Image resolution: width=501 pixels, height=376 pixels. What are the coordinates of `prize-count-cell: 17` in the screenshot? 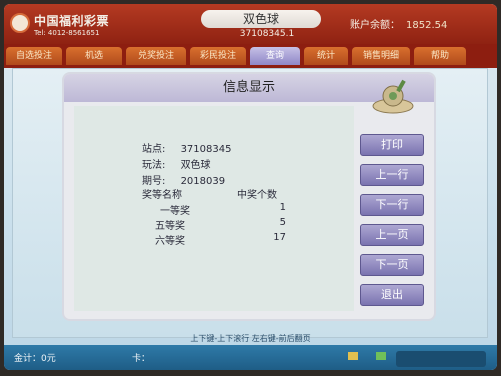 It's located at (278, 237).